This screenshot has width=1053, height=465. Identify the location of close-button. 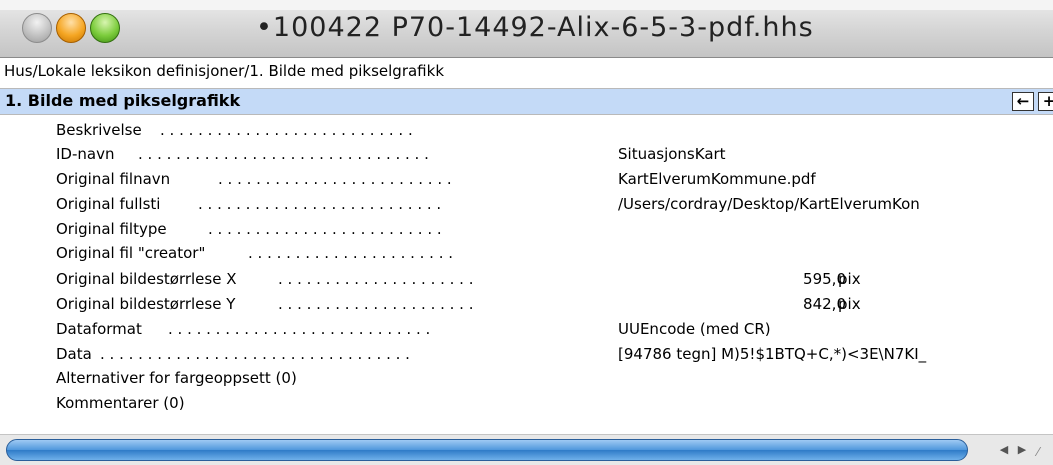
(37, 28).